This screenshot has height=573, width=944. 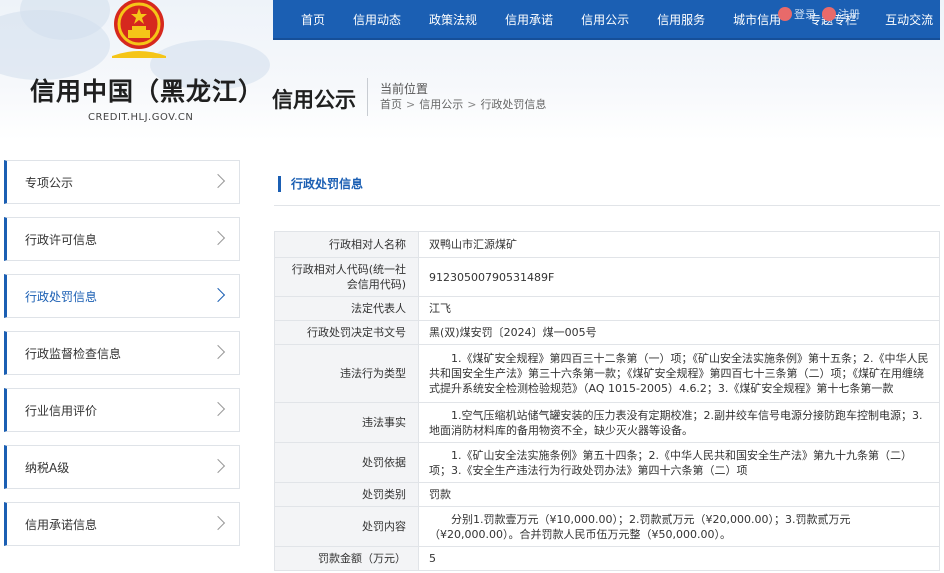 I want to click on sidebar-item-special-disclosure: 专项公示, so click(x=122, y=182).